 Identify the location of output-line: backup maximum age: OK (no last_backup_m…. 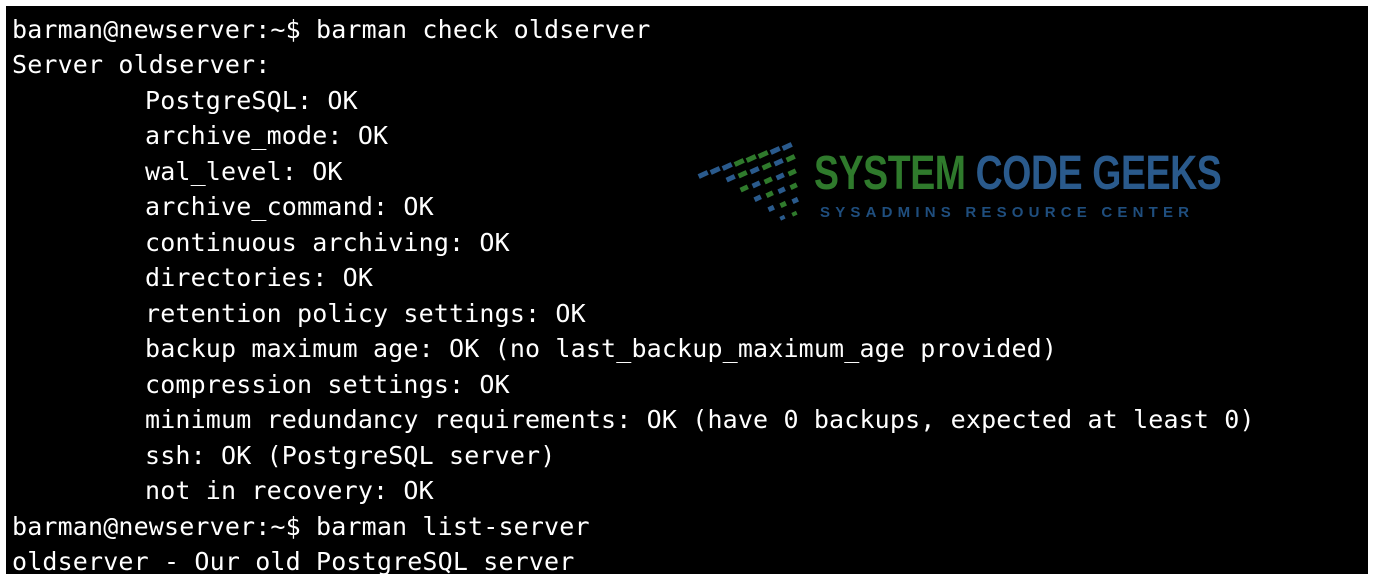
(601, 348).